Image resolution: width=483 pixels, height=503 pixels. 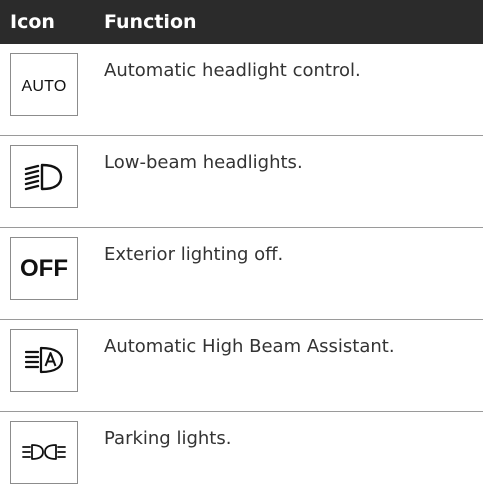 I want to click on function-description: Automatic headlight control., so click(x=232, y=70).